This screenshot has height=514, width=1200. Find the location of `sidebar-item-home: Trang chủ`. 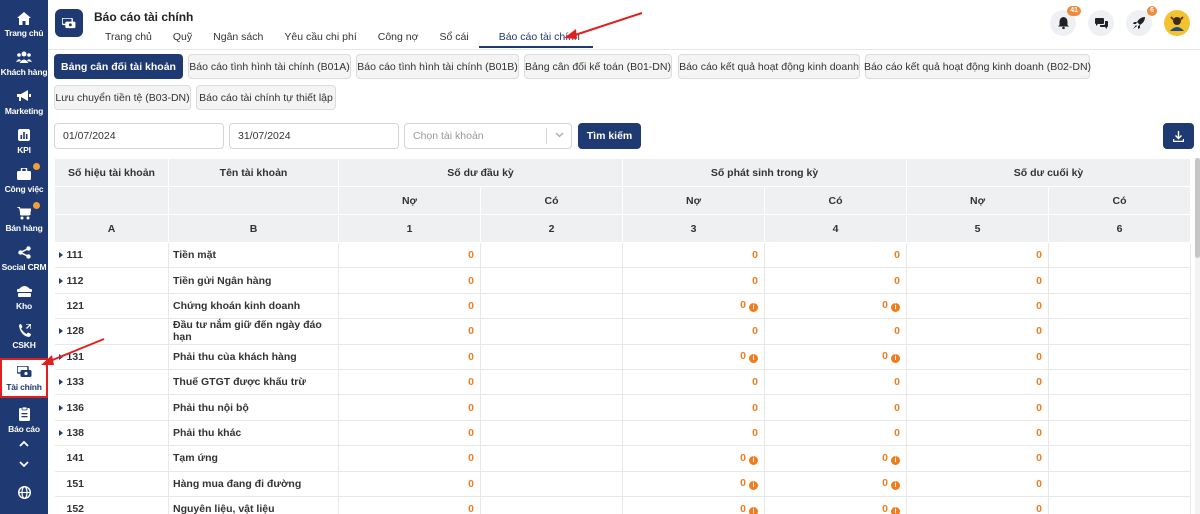

sidebar-item-home: Trang chủ is located at coordinates (24, 24).